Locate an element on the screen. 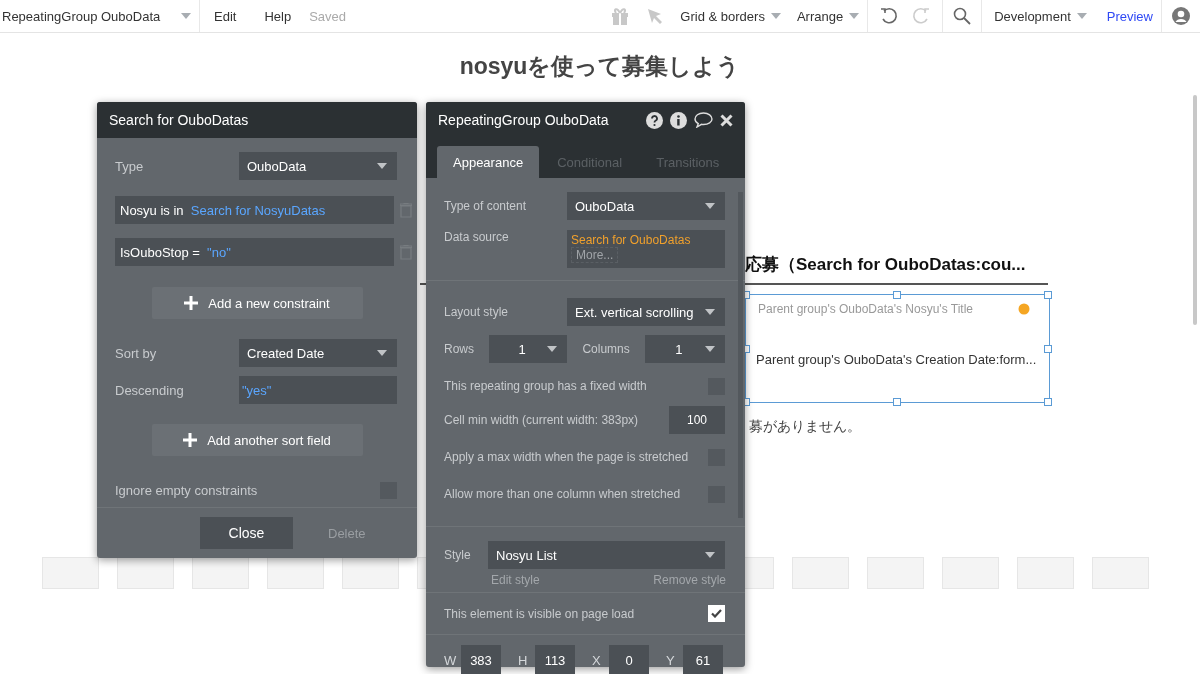 The width and height of the screenshot is (1200, 674). field-label: Rows is located at coordinates (459, 349).